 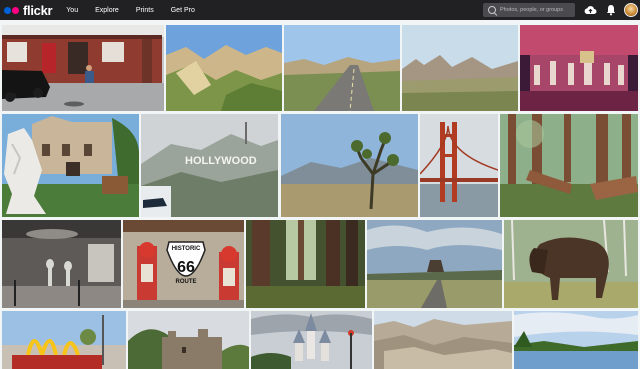 I want to click on nav-explore: Explore, so click(x=107, y=10).